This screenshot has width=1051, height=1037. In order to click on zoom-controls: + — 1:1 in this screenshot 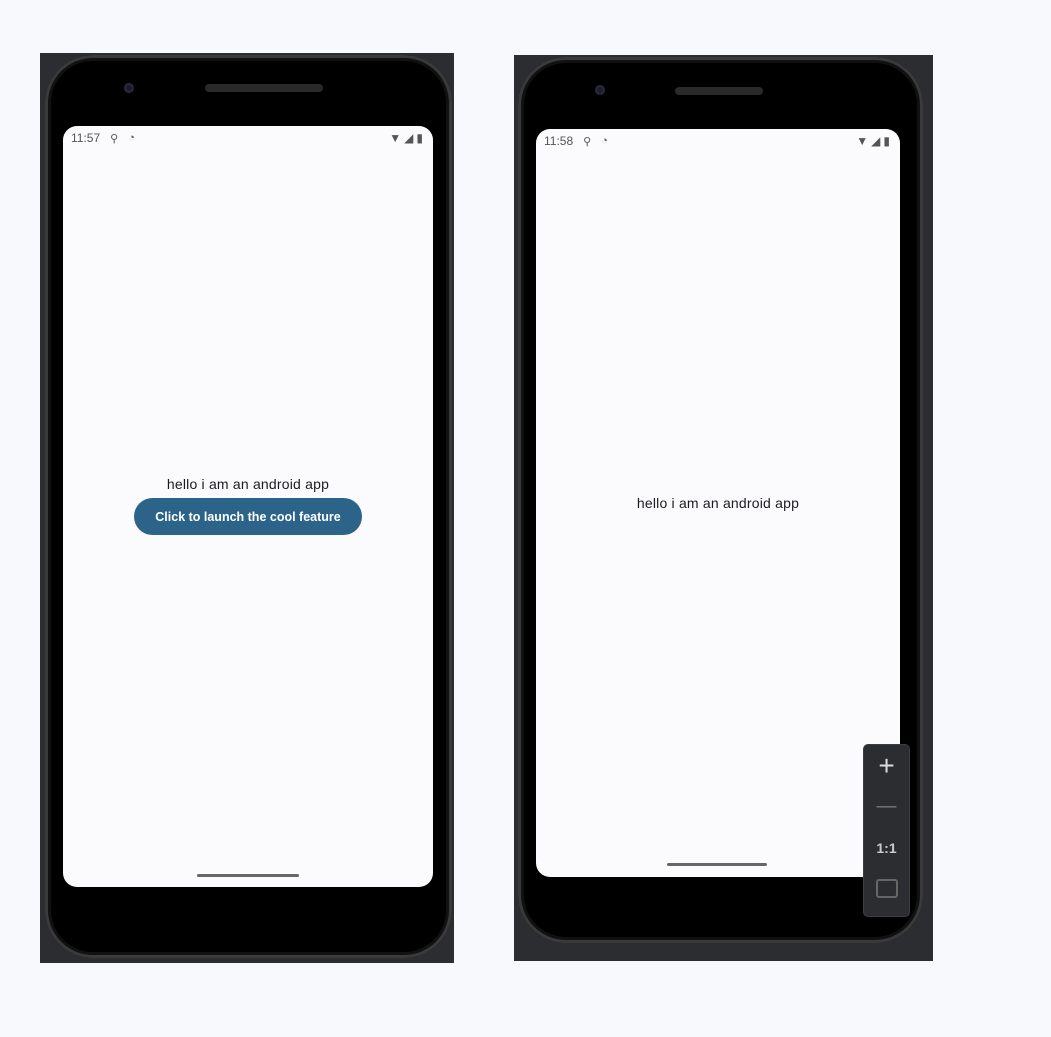, I will do `click(886, 830)`.